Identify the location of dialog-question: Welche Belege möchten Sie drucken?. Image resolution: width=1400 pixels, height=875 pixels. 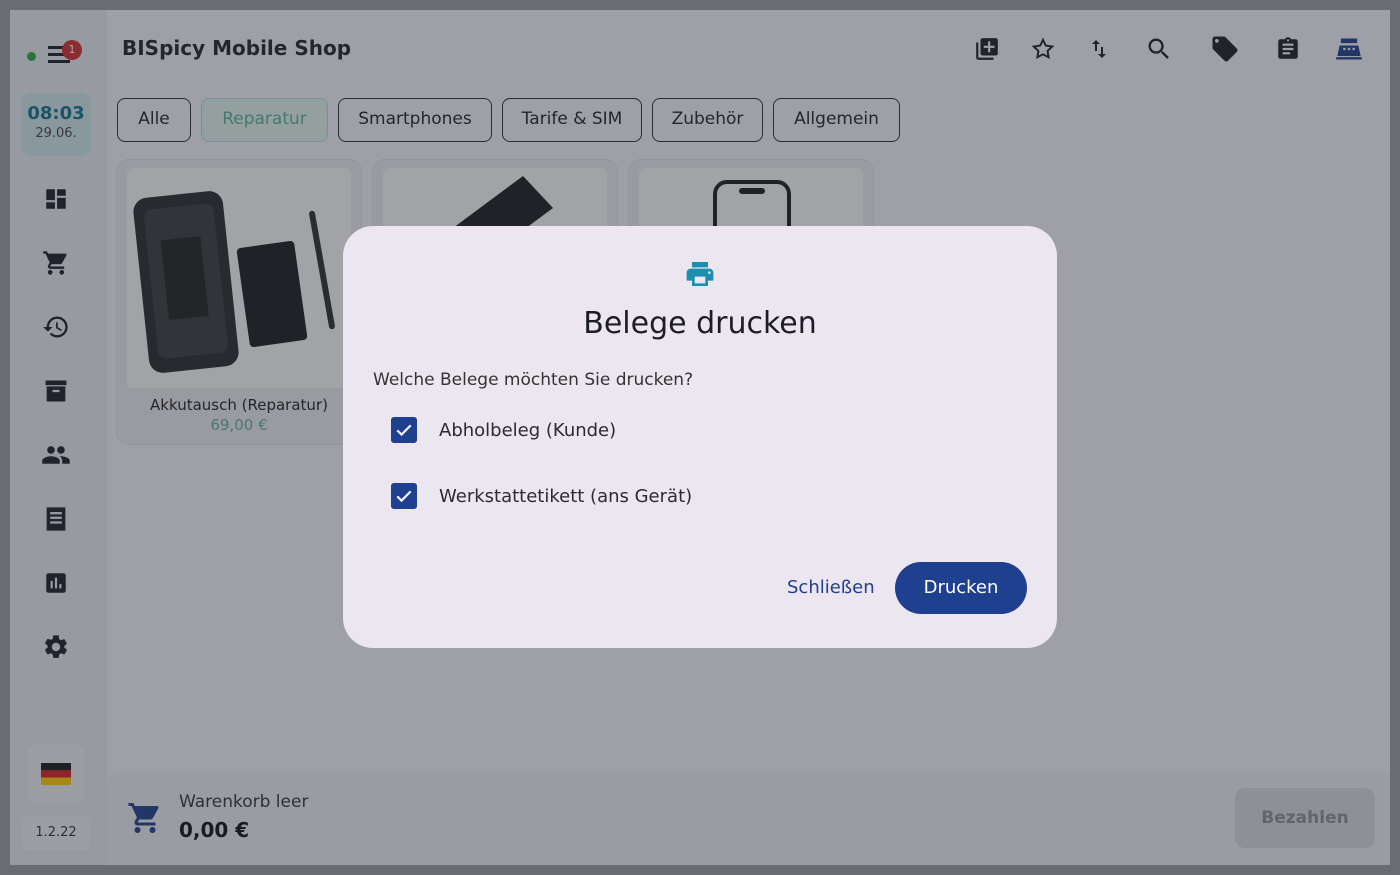
(533, 380).